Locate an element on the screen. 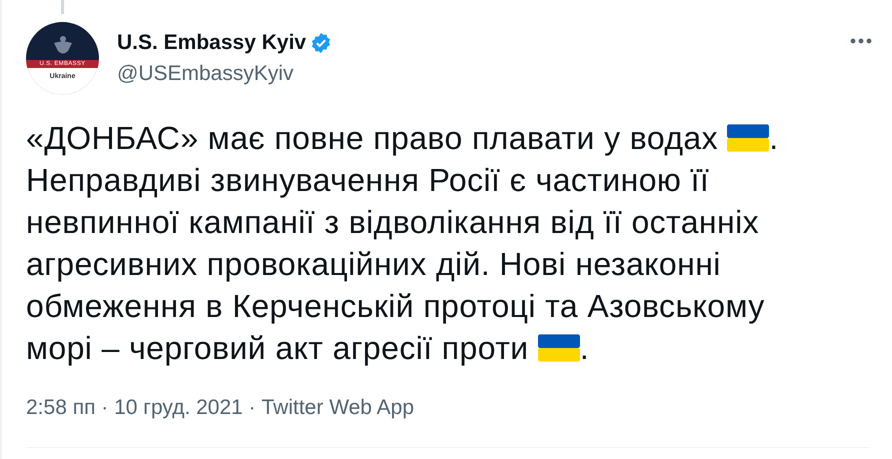 The width and height of the screenshot is (892, 459). tweet-timestamp: 2:58 пп · 10 груд. 2021 · Twitter Web App is located at coordinates (447, 395).